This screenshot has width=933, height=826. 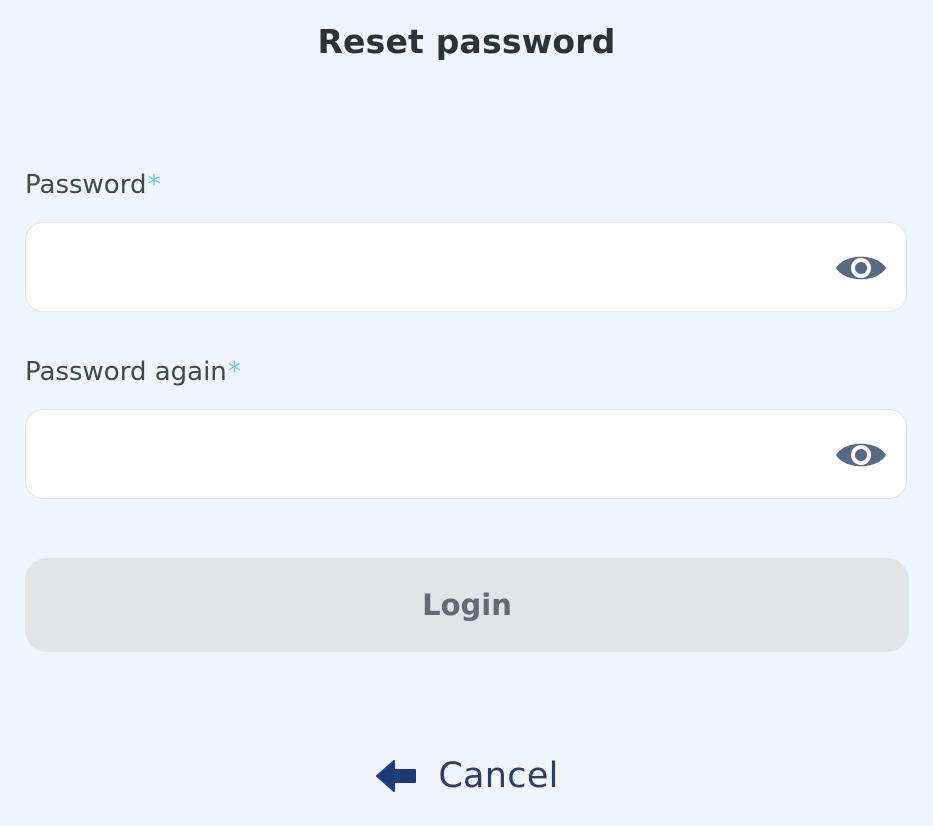 What do you see at coordinates (498, 776) in the screenshot?
I see `cancel-label: Cancel` at bounding box center [498, 776].